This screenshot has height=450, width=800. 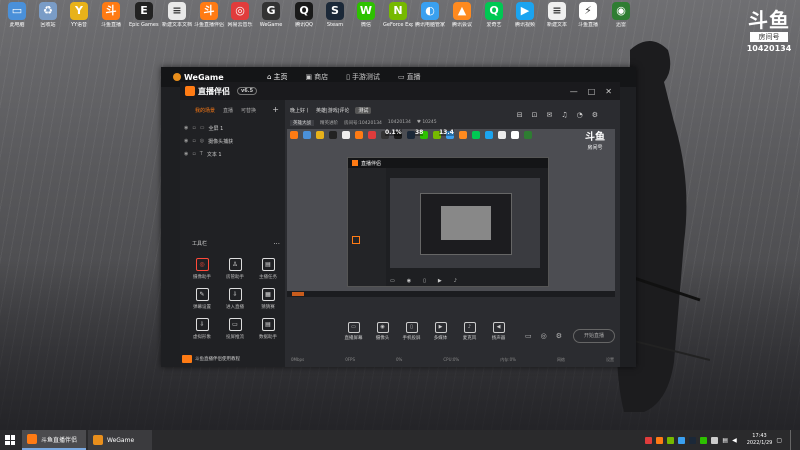 I want to click on tool-item: ⇩ 虚拟形象, so click(x=202, y=329).